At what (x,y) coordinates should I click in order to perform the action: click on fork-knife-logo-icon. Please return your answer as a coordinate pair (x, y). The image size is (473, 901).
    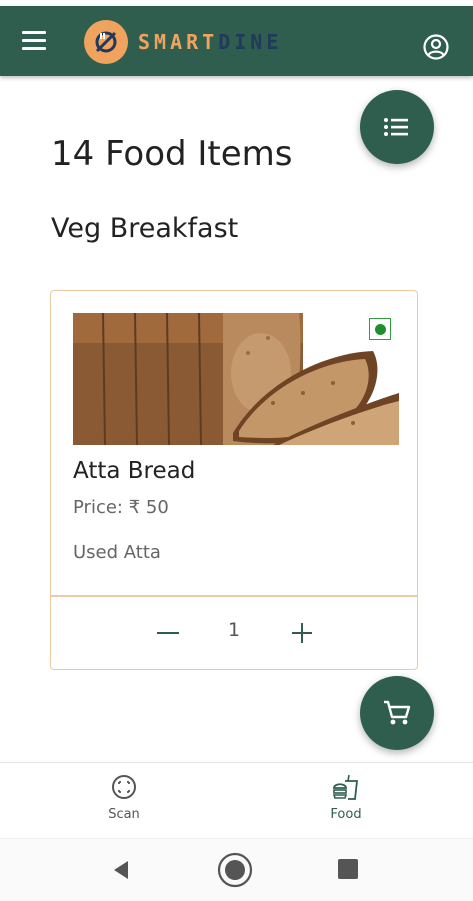
    Looking at the image, I should click on (106, 42).